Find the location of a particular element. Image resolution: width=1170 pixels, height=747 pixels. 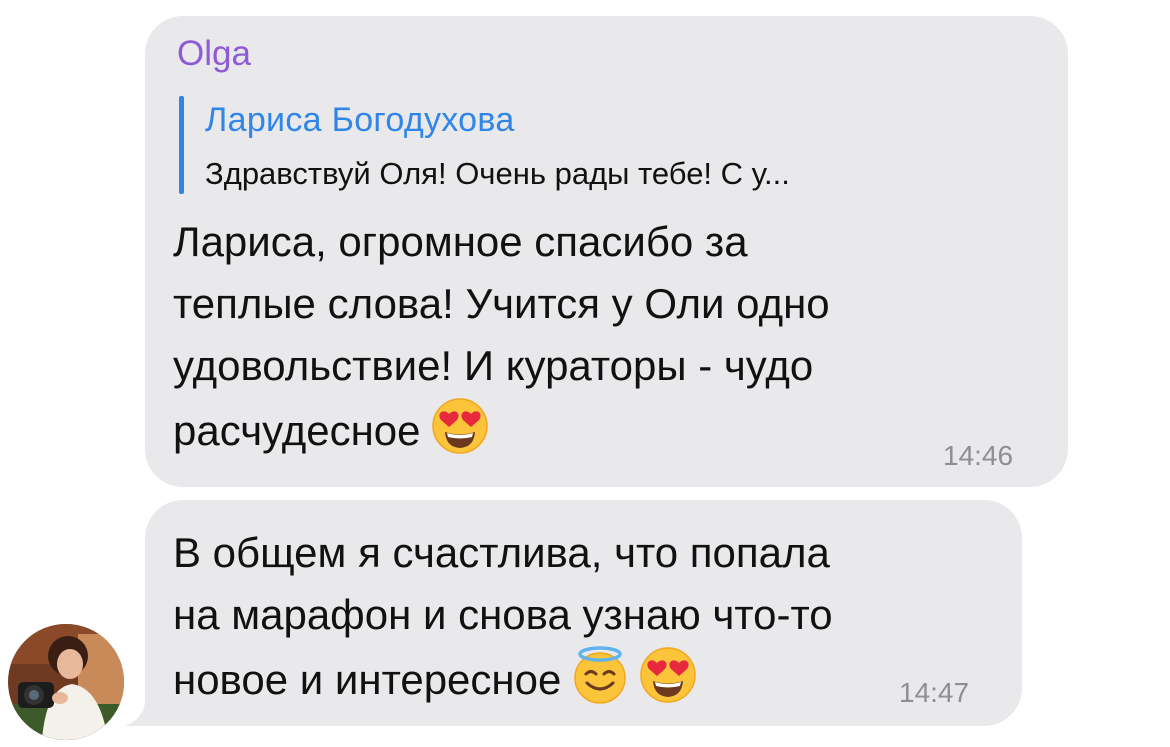

message-line: на марафон и снова узнаю что-то is located at coordinates (503, 614).